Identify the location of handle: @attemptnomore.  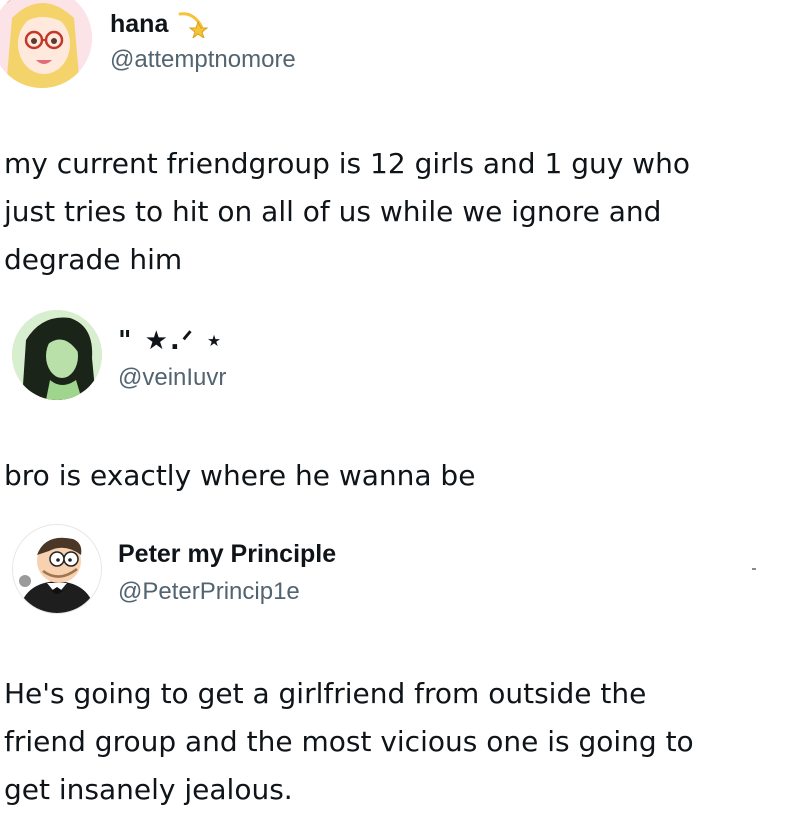
(203, 60).